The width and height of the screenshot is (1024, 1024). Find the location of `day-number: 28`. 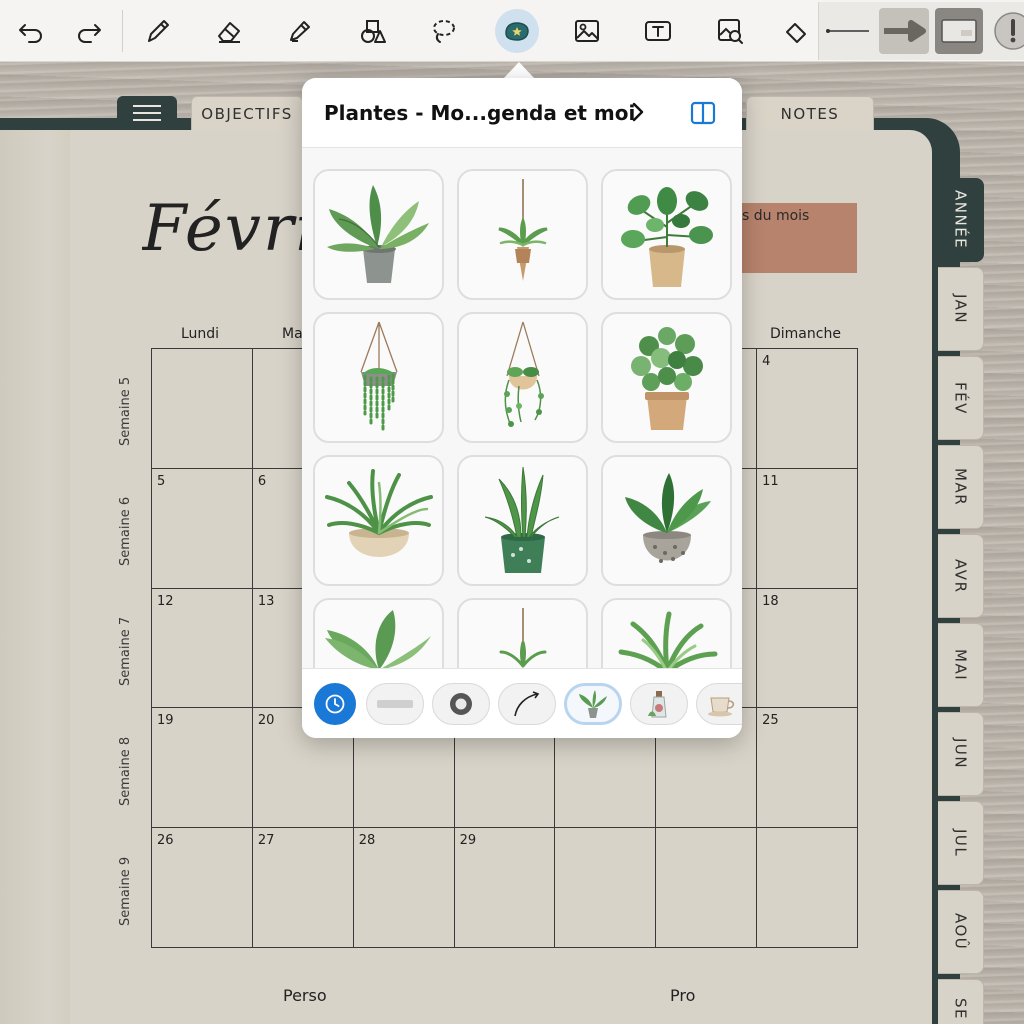

day-number: 28 is located at coordinates (367, 841).